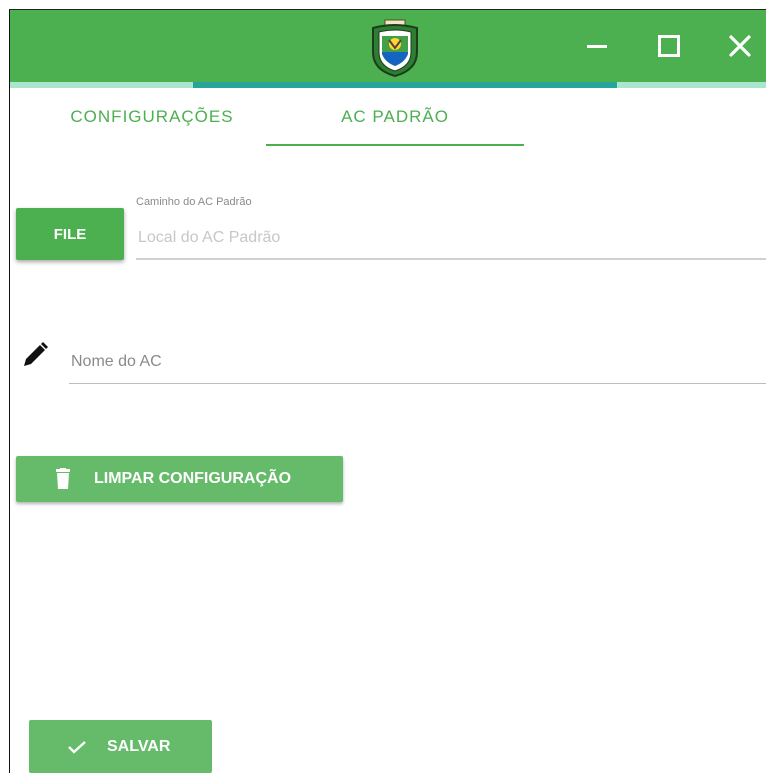 This screenshot has height=773, width=766. Describe the element at coordinates (70, 234) in the screenshot. I see `file-button: FILE` at that location.